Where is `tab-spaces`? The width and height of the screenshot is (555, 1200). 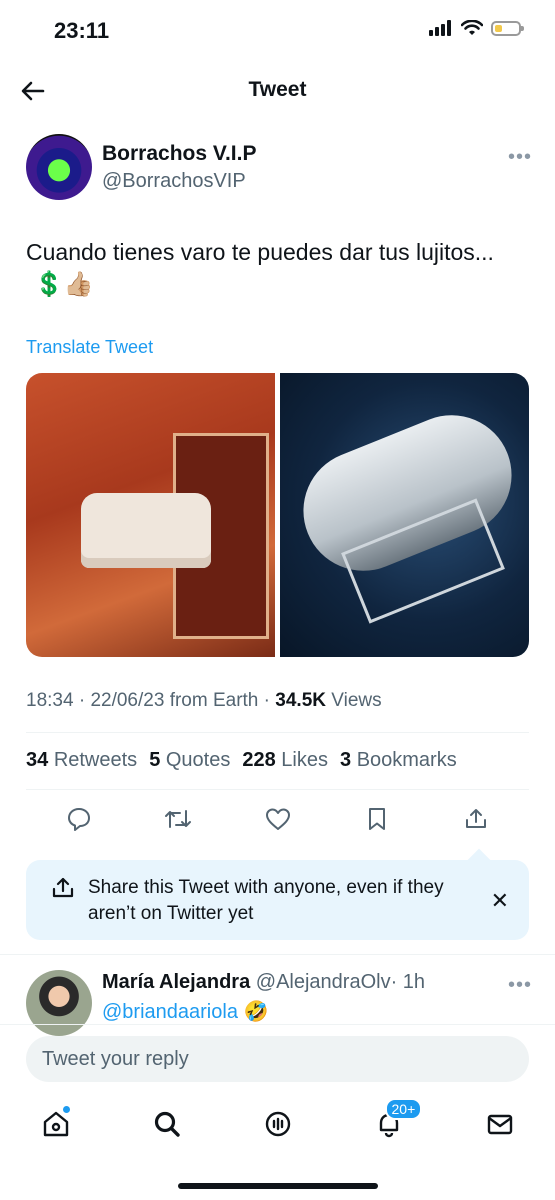 tab-spaces is located at coordinates (278, 1124).